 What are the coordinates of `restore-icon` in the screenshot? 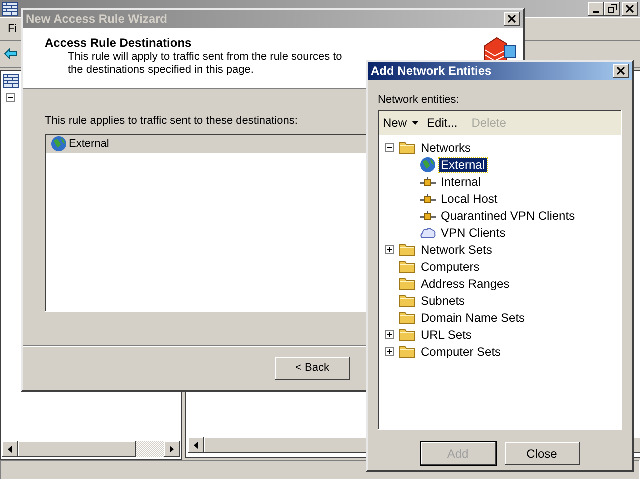 It's located at (612, 8).